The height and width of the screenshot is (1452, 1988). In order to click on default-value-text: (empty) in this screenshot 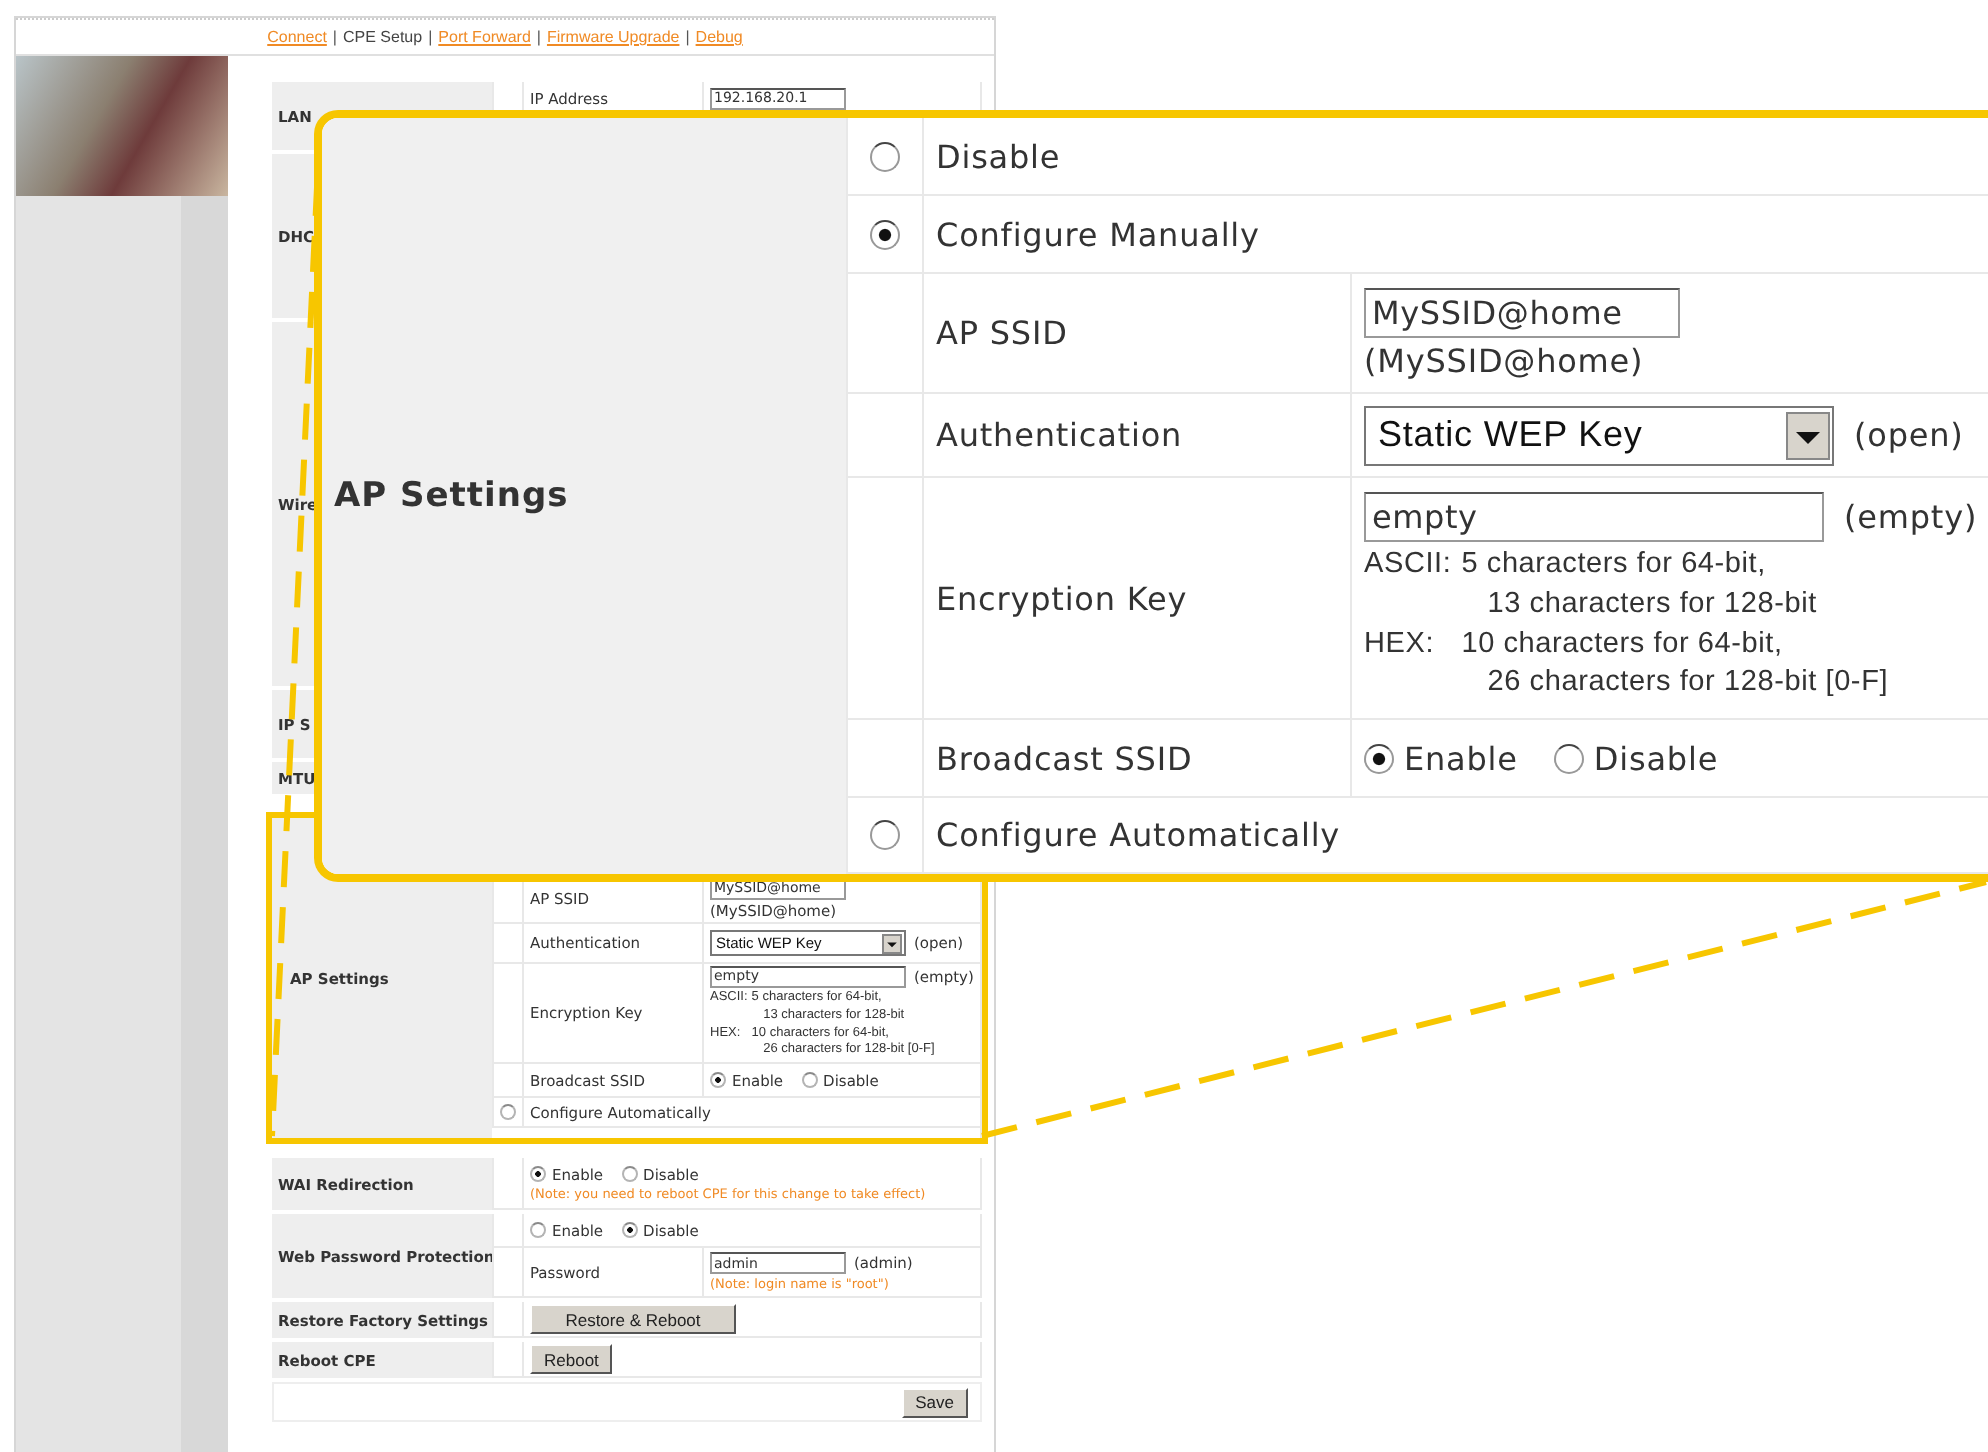, I will do `click(1911, 517)`.